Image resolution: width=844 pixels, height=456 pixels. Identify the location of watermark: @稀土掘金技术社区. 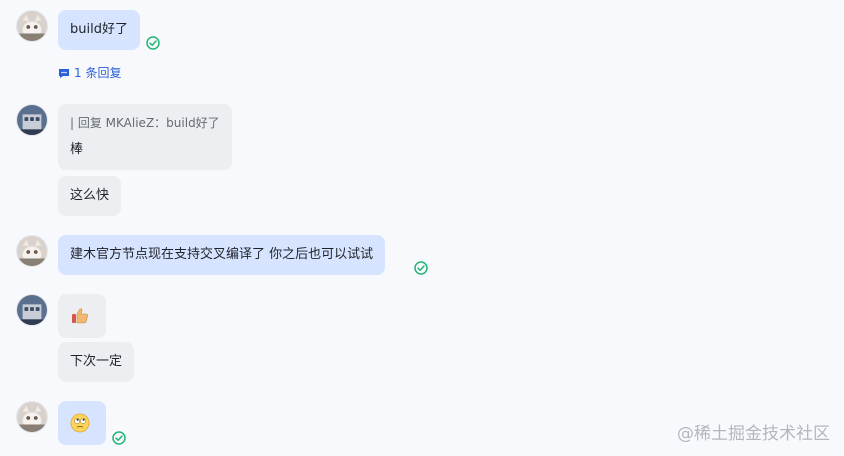
(753, 434).